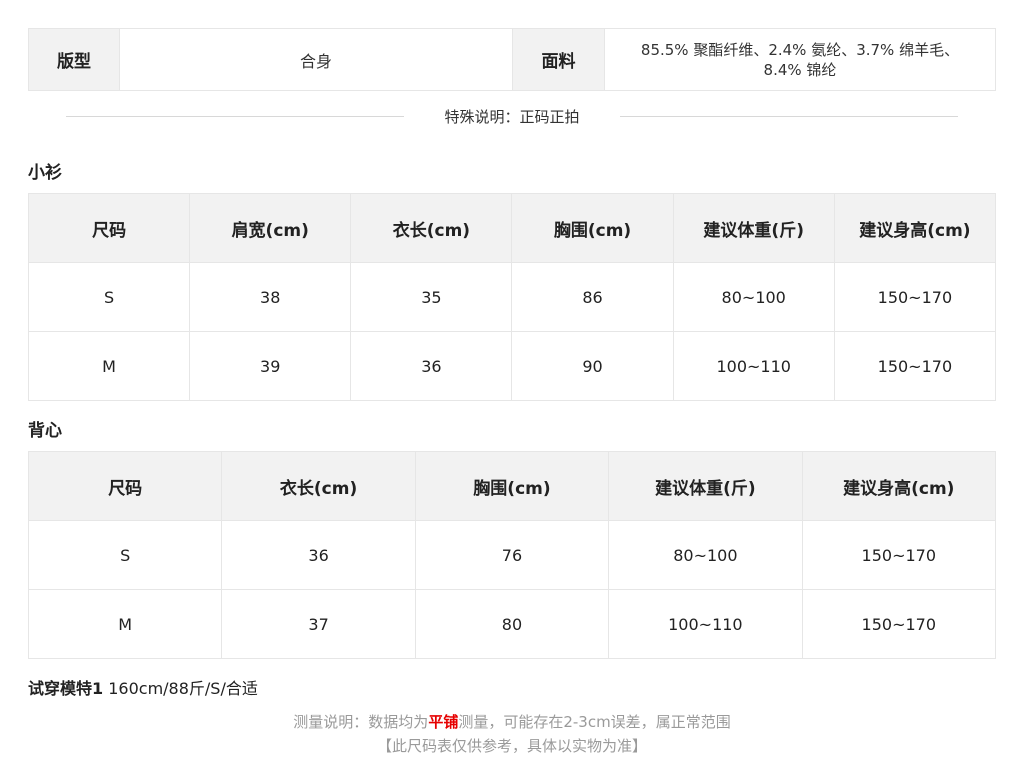 The width and height of the screenshot is (1024, 783). Describe the element at coordinates (45, 431) in the screenshot. I see `table2-title: 背心` at that location.